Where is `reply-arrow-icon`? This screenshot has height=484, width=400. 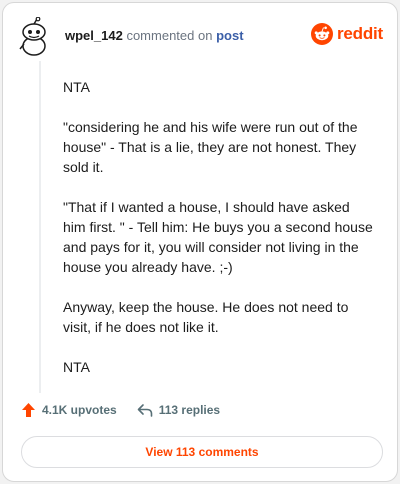 reply-arrow-icon is located at coordinates (145, 410).